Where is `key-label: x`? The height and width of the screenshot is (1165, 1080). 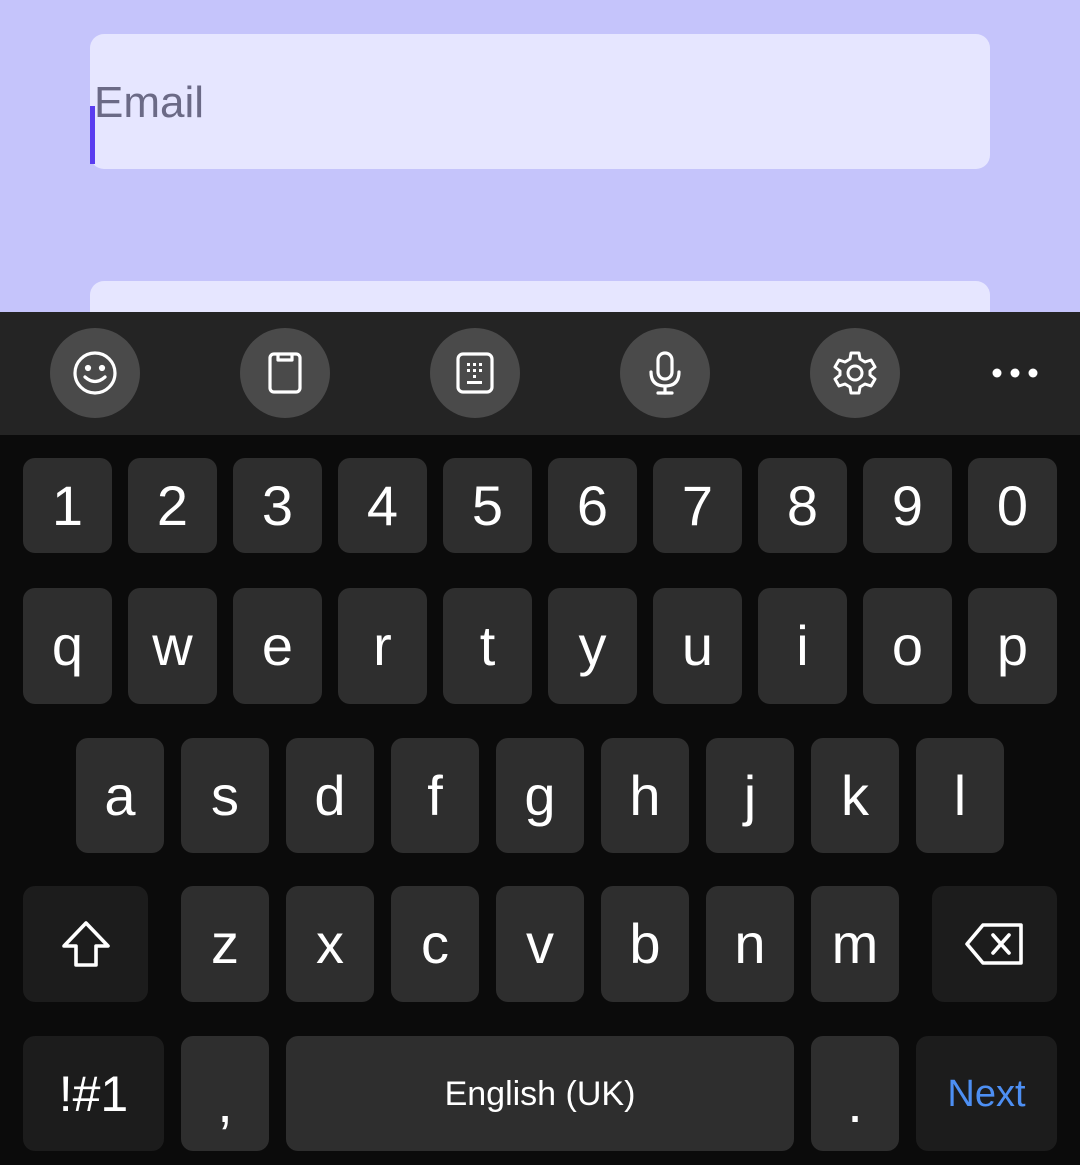
key-label: x is located at coordinates (330, 943).